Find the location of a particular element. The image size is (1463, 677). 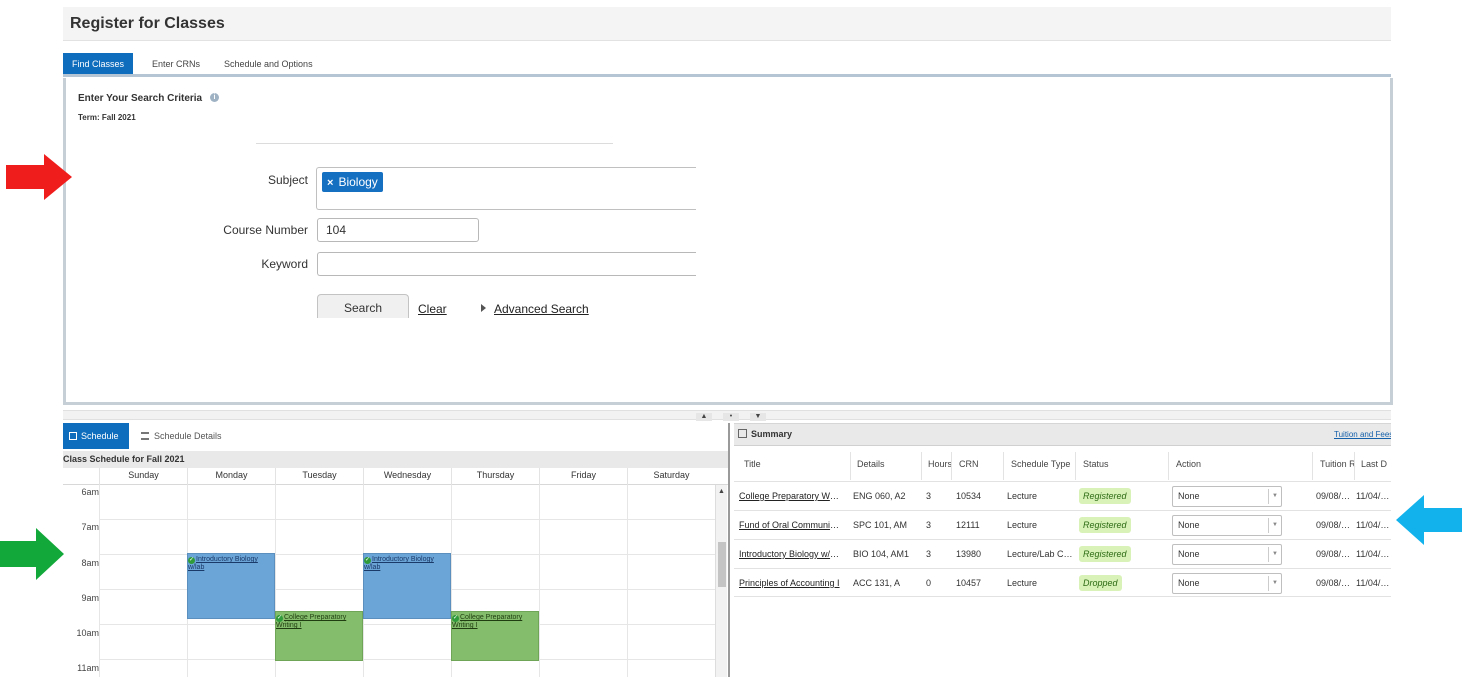

panel-splitter: ▲ • ▼ is located at coordinates (727, 415).